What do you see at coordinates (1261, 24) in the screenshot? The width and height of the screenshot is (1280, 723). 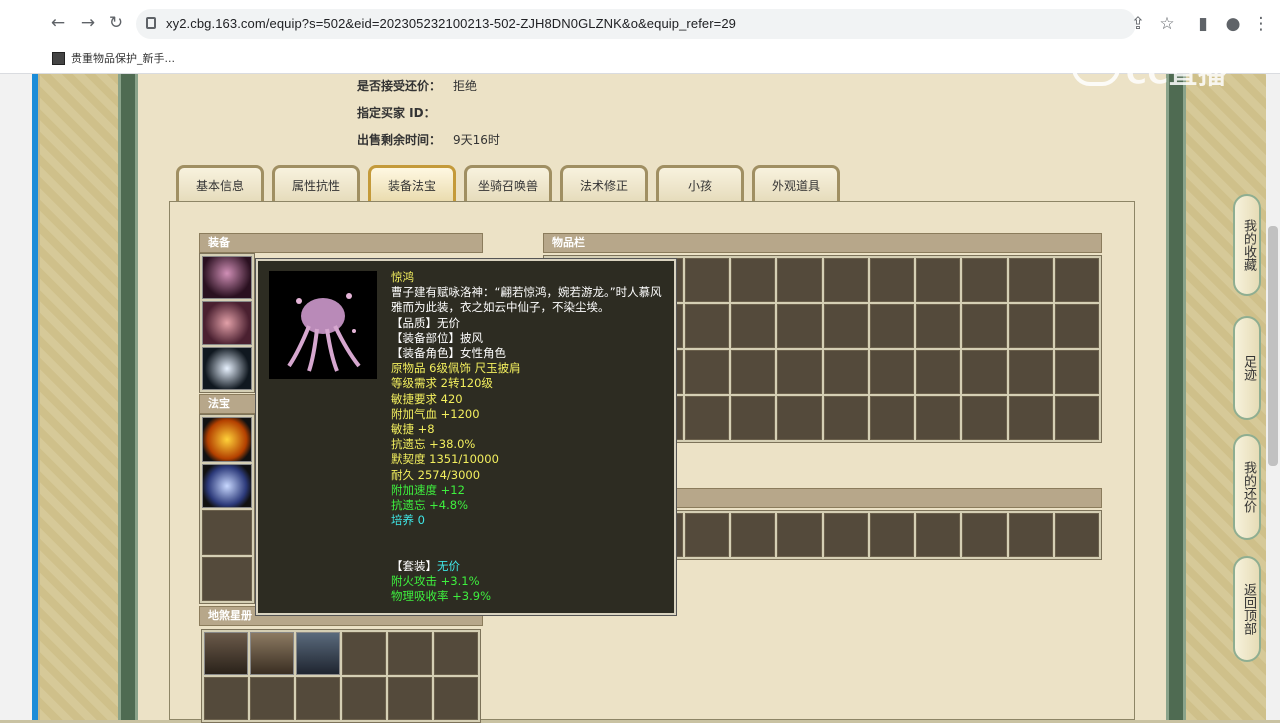 I see `menu-icon: ⋮` at bounding box center [1261, 24].